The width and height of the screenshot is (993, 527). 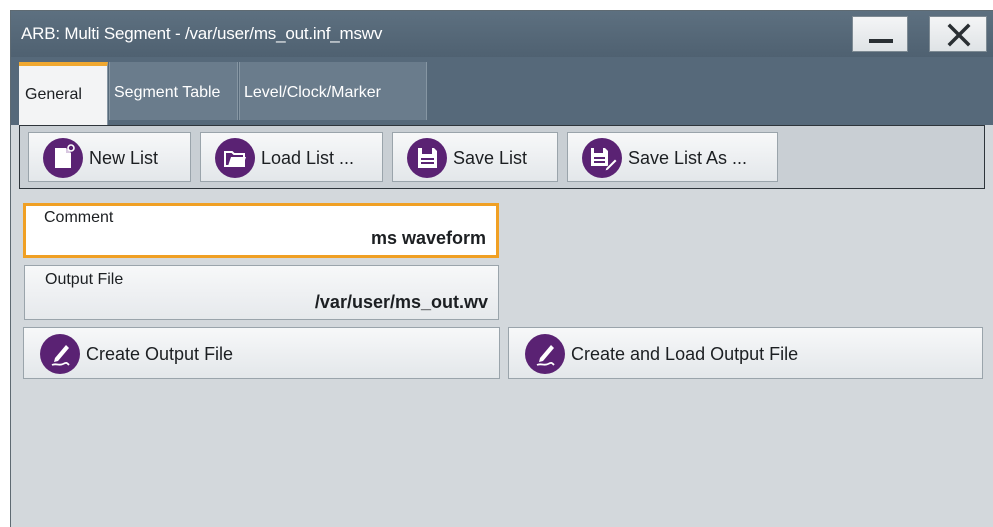 What do you see at coordinates (63, 158) in the screenshot?
I see `new-file-icon` at bounding box center [63, 158].